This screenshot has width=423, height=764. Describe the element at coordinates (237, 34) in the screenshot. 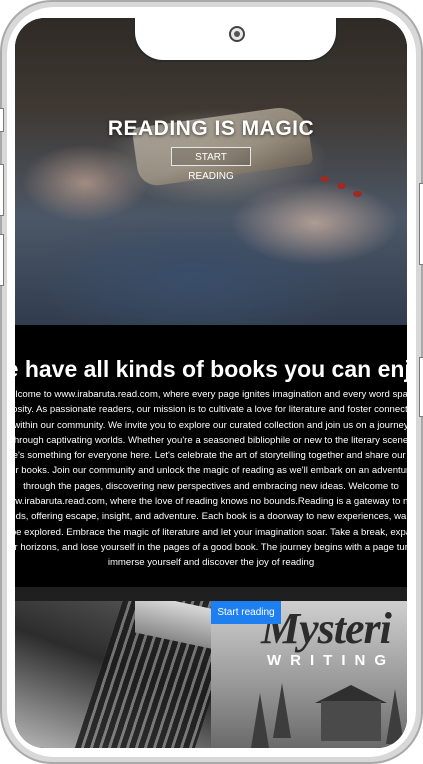

I see `camera-icon` at that location.